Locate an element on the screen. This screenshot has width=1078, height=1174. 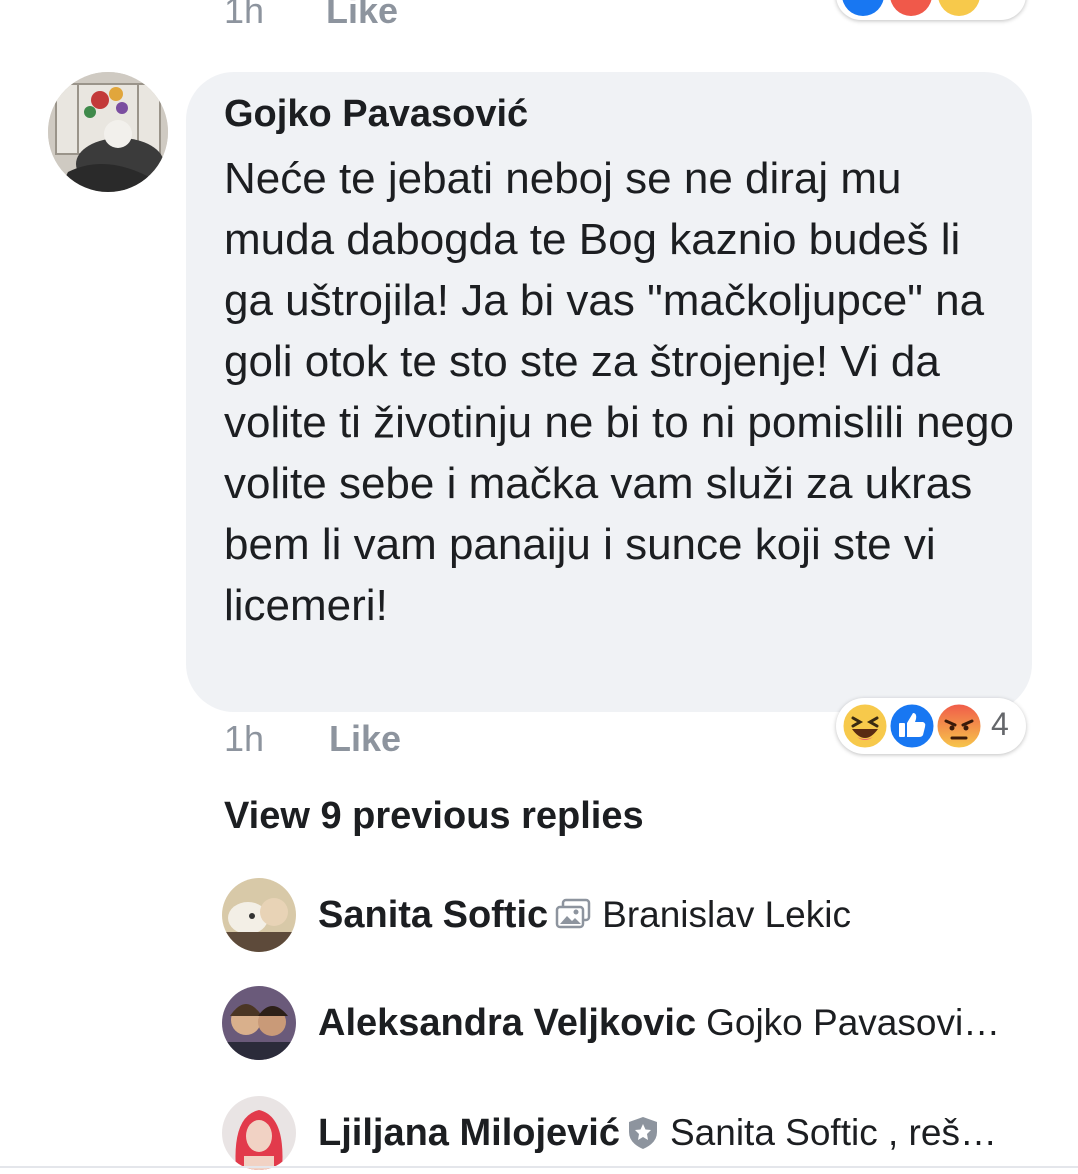
previous-comment-meta: 1h Like is located at coordinates (311, 16).